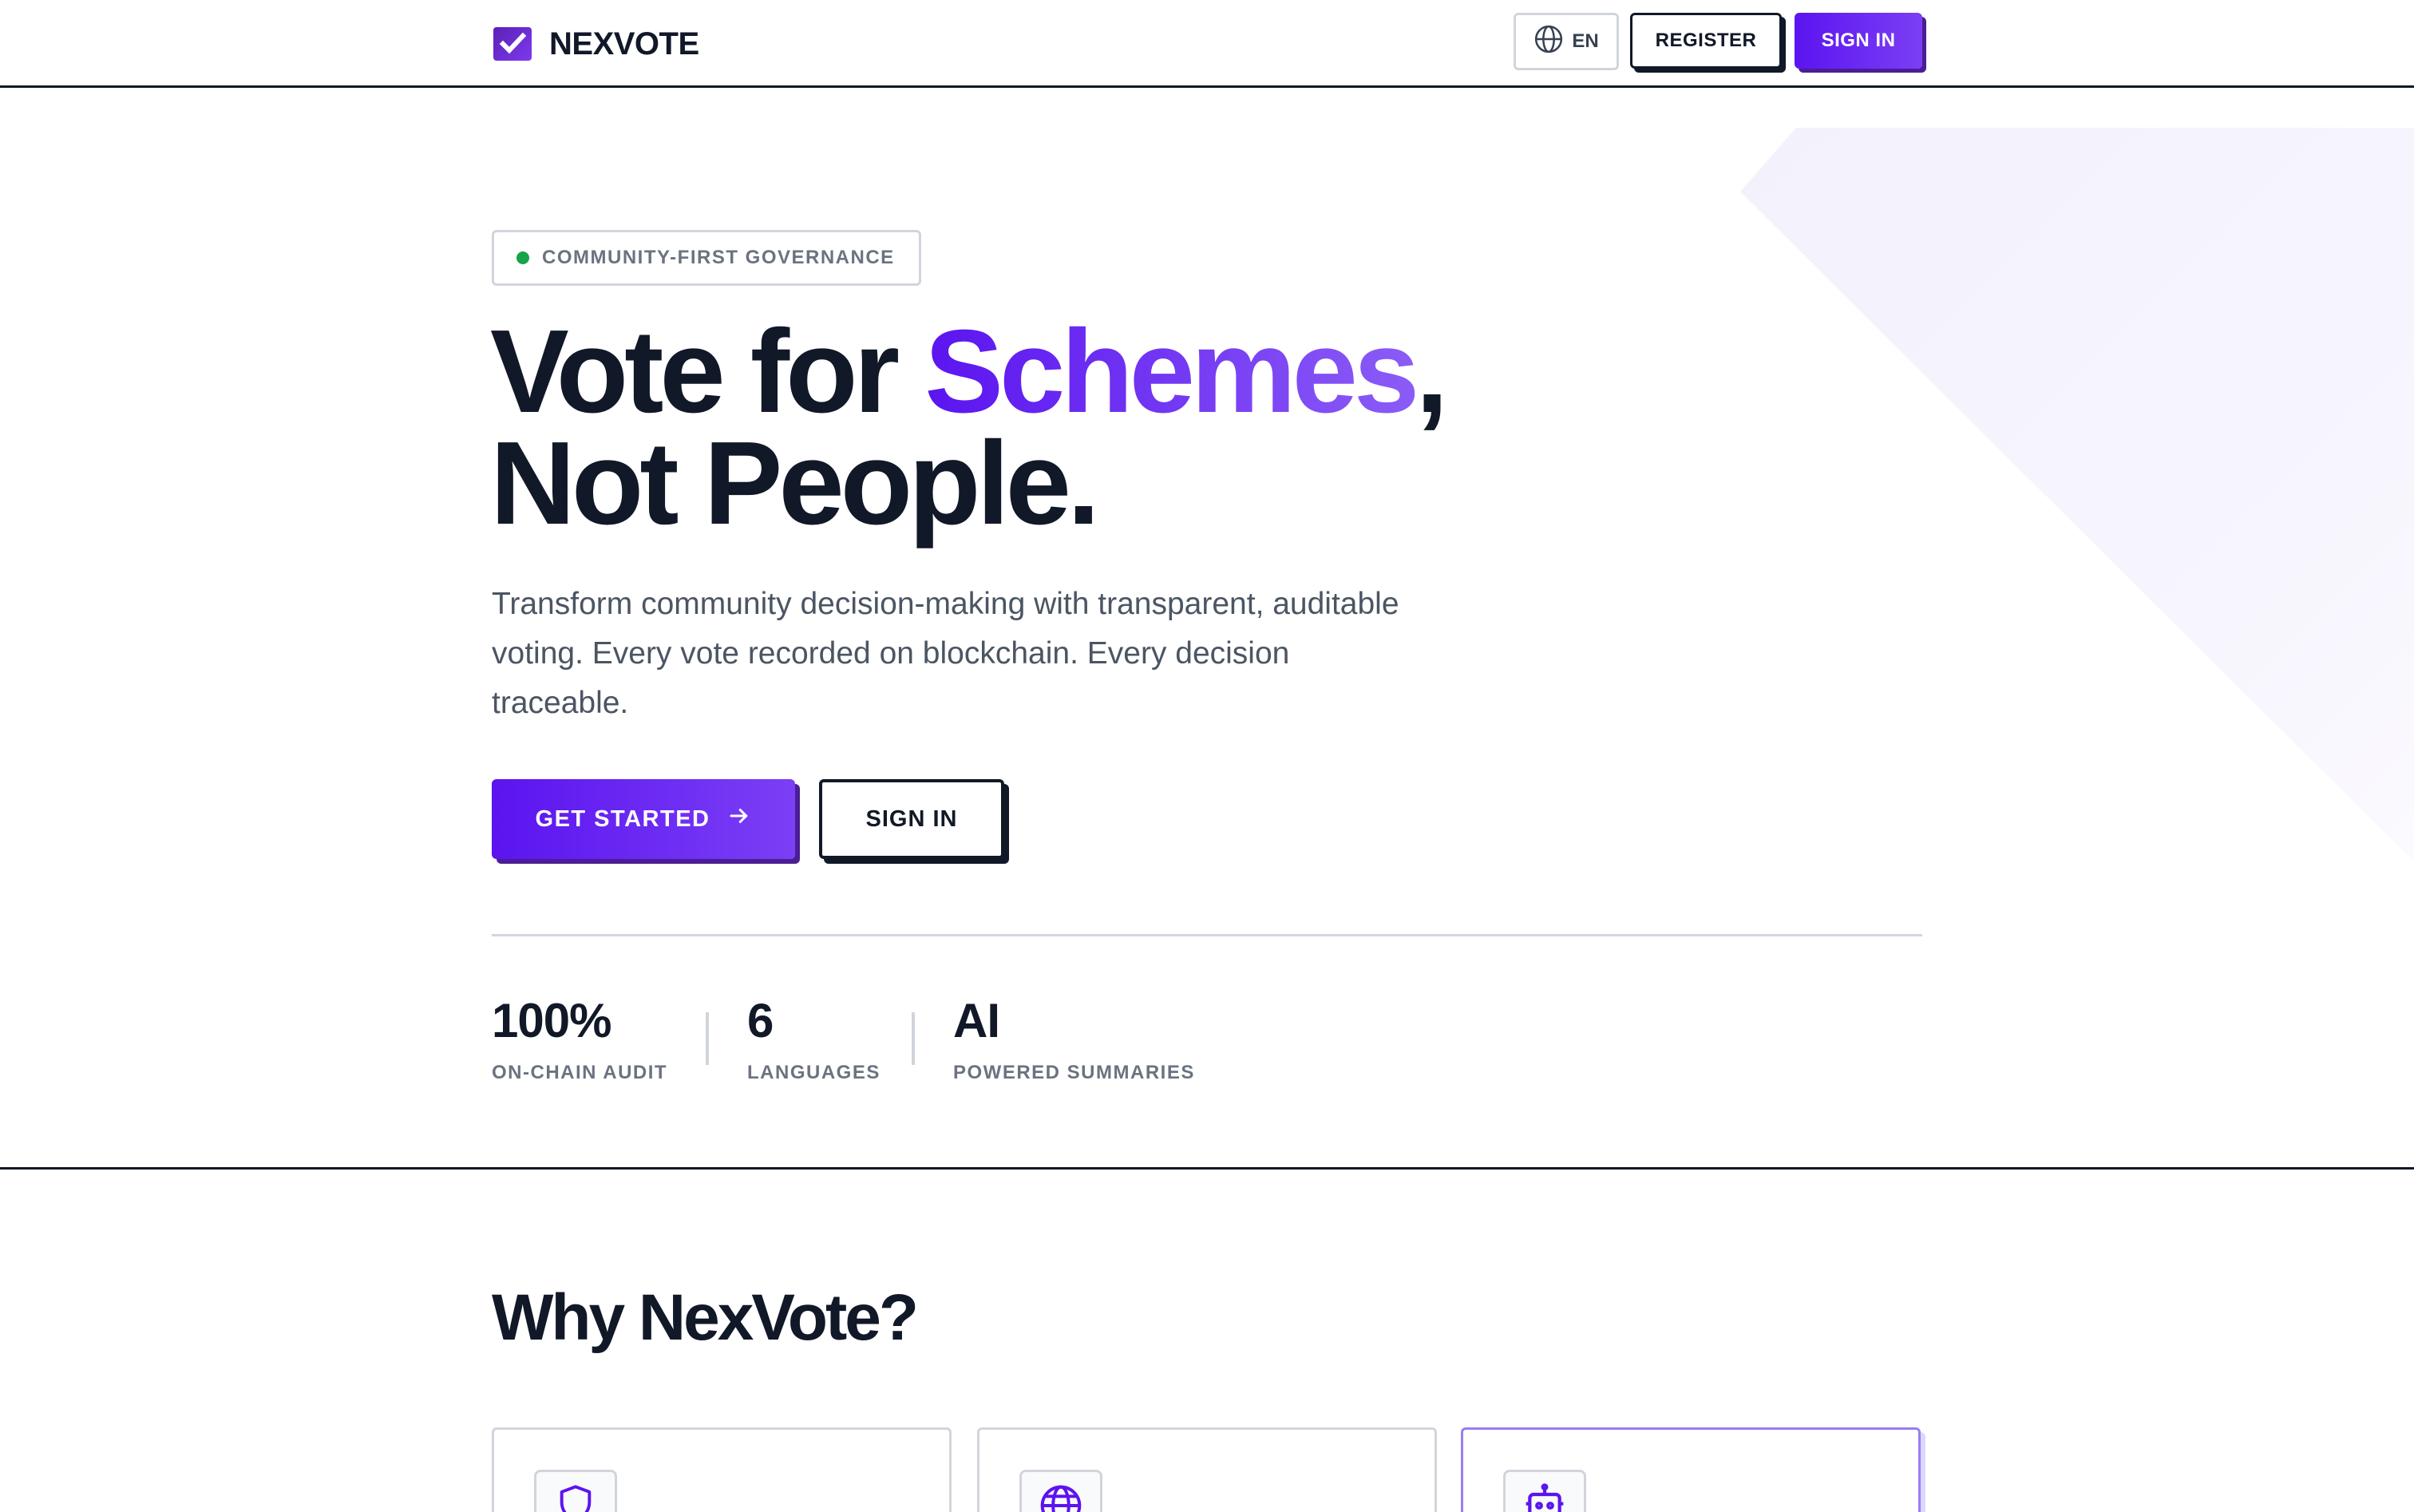 The image size is (2414, 1512). I want to click on hero-divider, so click(1207, 935).